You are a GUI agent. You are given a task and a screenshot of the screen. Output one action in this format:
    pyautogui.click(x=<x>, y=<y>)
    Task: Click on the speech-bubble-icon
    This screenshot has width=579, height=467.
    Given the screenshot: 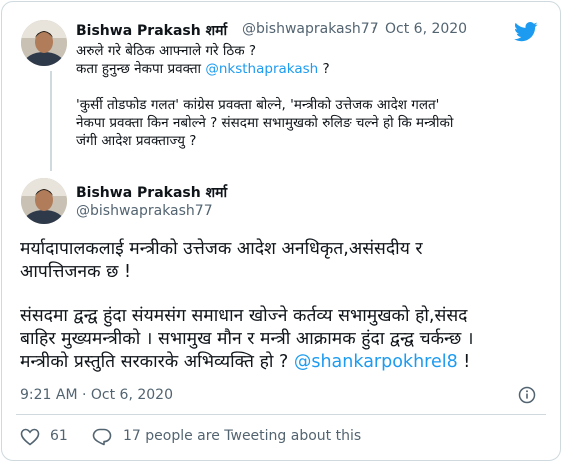 What is the action you would take?
    pyautogui.click(x=102, y=437)
    